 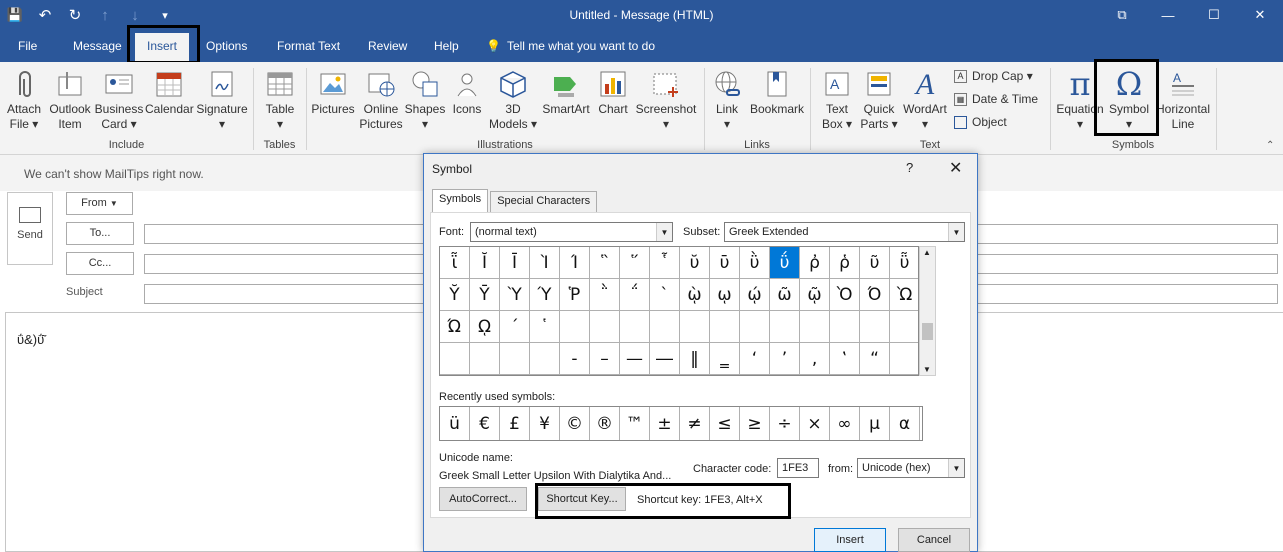 What do you see at coordinates (875, 359) in the screenshot?
I see `symbol-cell: “` at bounding box center [875, 359].